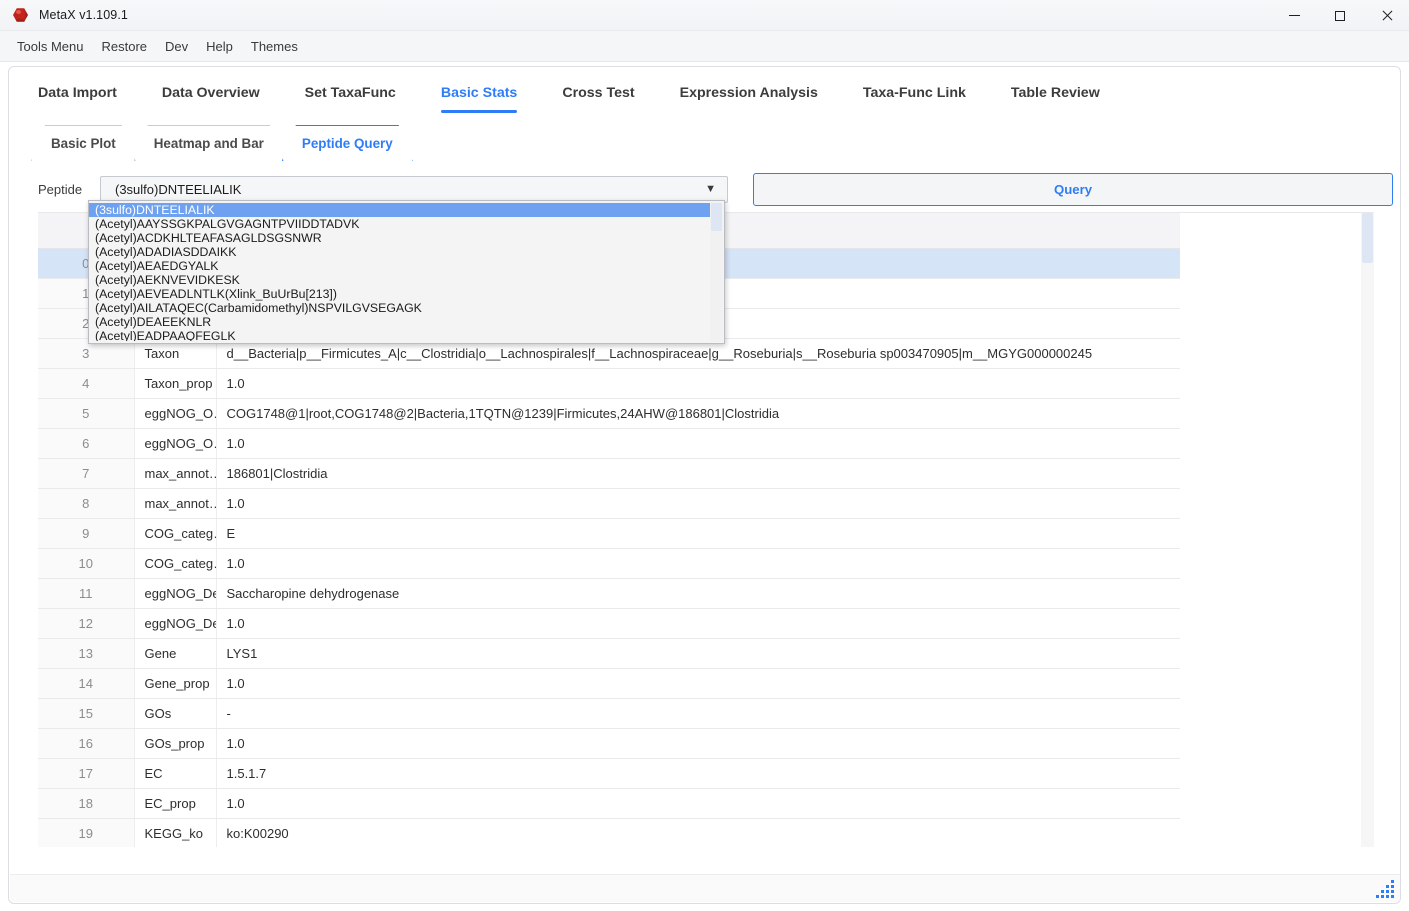 This screenshot has width=1409, height=911. What do you see at coordinates (50, 46) in the screenshot?
I see `menu-item-tools-menu: Tools Menu` at bounding box center [50, 46].